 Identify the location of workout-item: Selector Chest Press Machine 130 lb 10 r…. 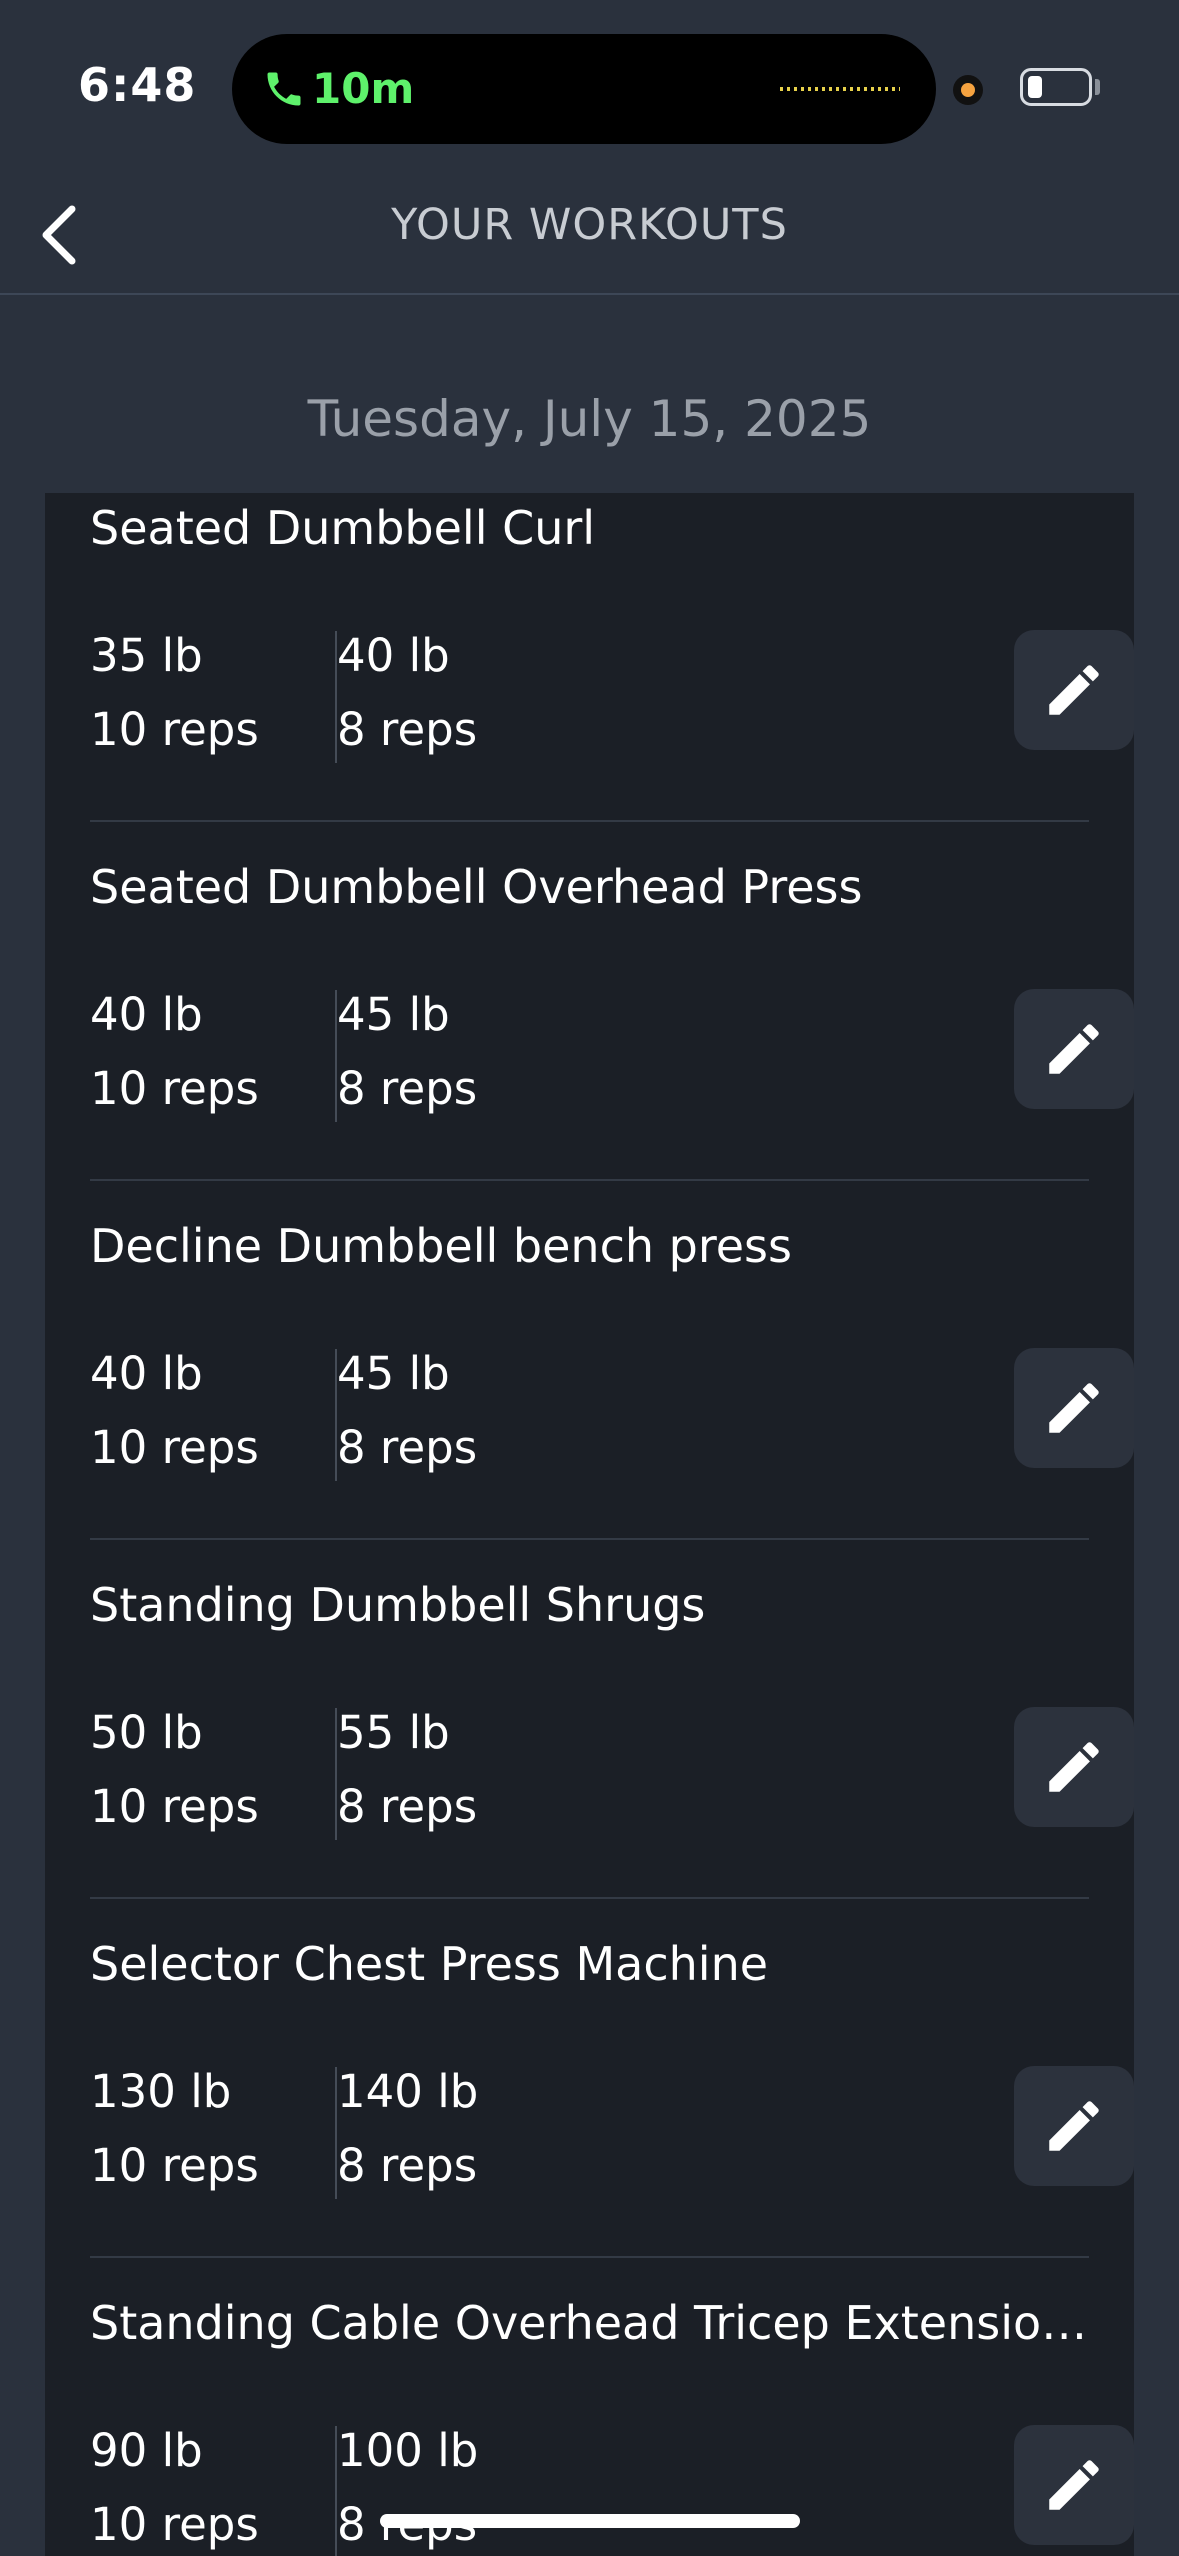
(612, 2116).